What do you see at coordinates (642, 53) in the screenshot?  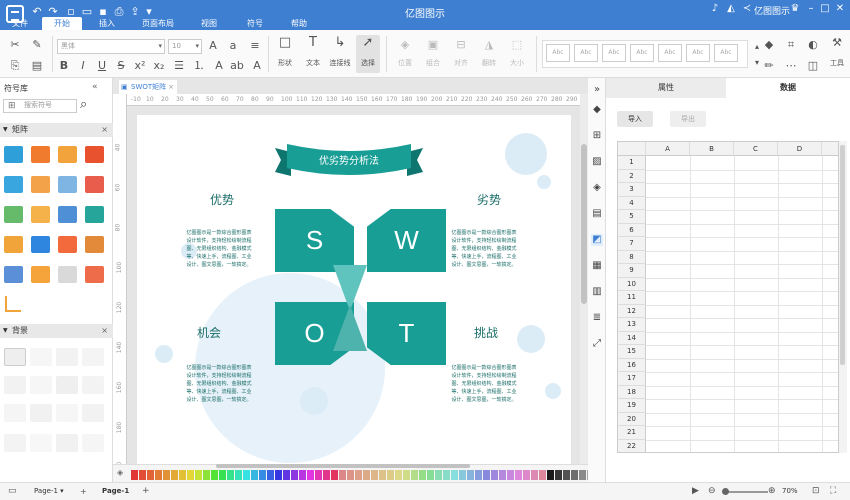 I see `style-preset-4: Abc` at bounding box center [642, 53].